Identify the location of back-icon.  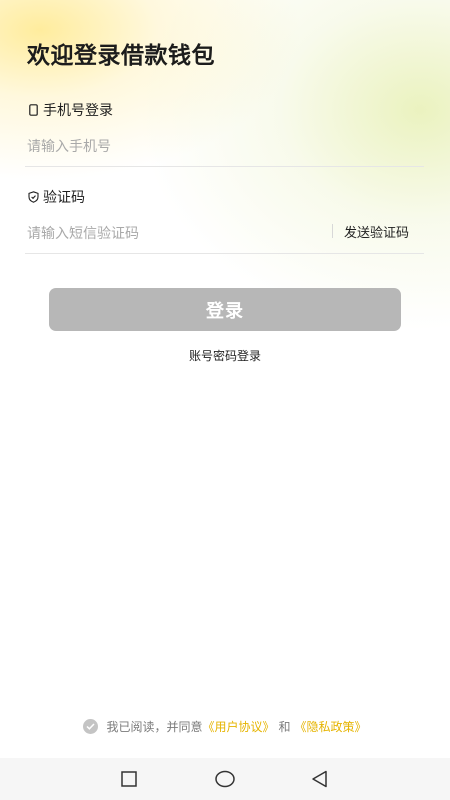
(320, 779).